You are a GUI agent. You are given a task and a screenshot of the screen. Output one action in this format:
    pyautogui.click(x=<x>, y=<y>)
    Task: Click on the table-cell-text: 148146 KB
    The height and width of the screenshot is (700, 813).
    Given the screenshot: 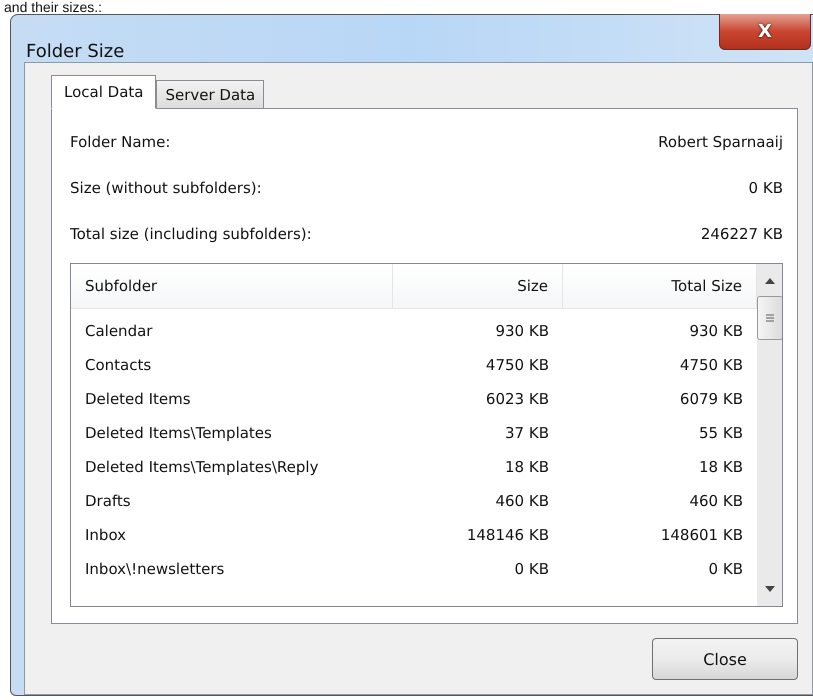 What is the action you would take?
    pyautogui.click(x=508, y=535)
    